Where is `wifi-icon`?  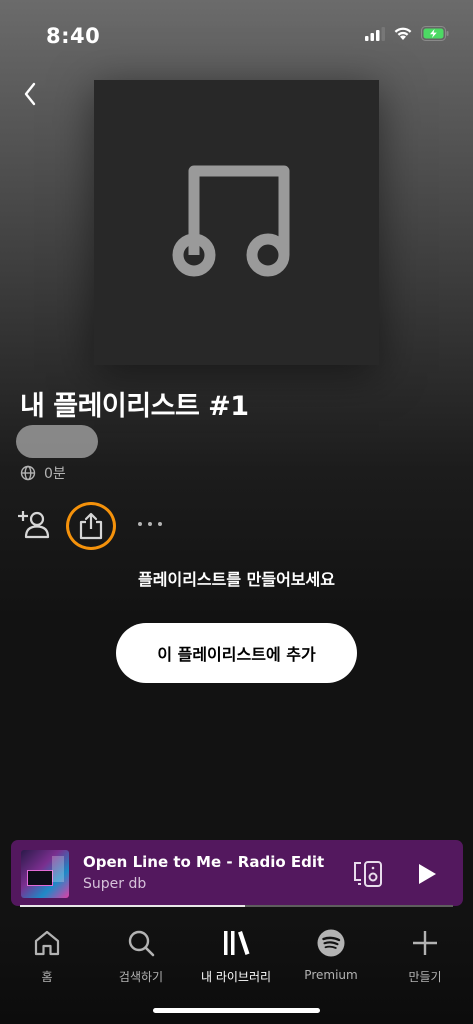 wifi-icon is located at coordinates (403, 35).